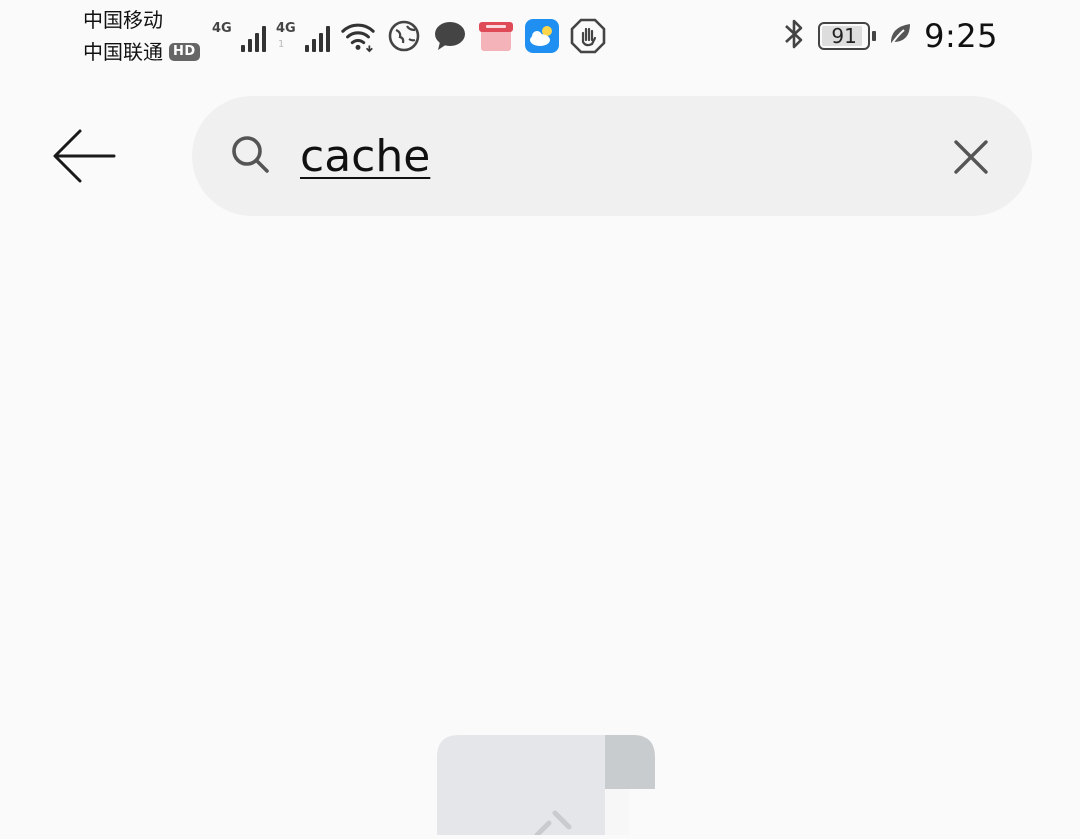 The height and width of the screenshot is (839, 1080). I want to click on document-illustration-icon, so click(546, 786).